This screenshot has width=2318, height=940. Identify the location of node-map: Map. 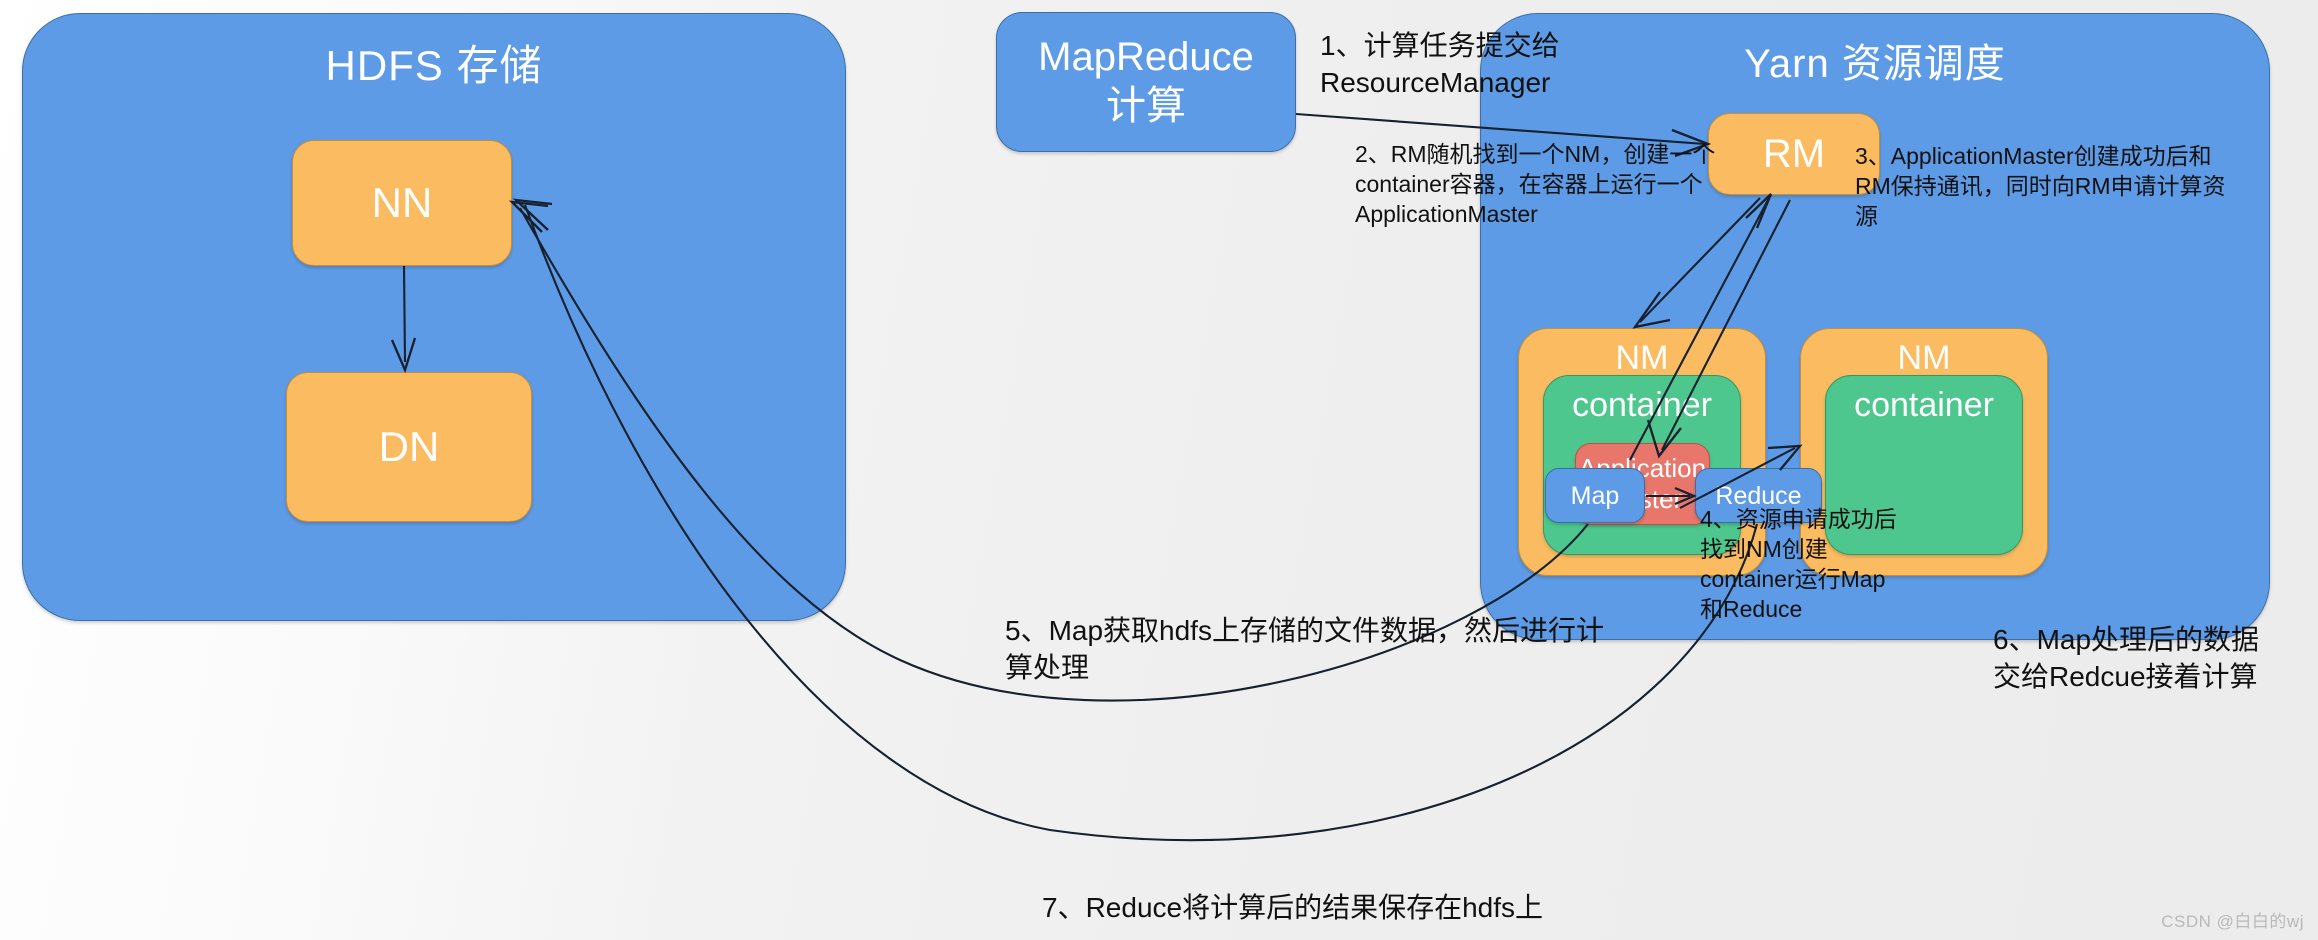
(1595, 495).